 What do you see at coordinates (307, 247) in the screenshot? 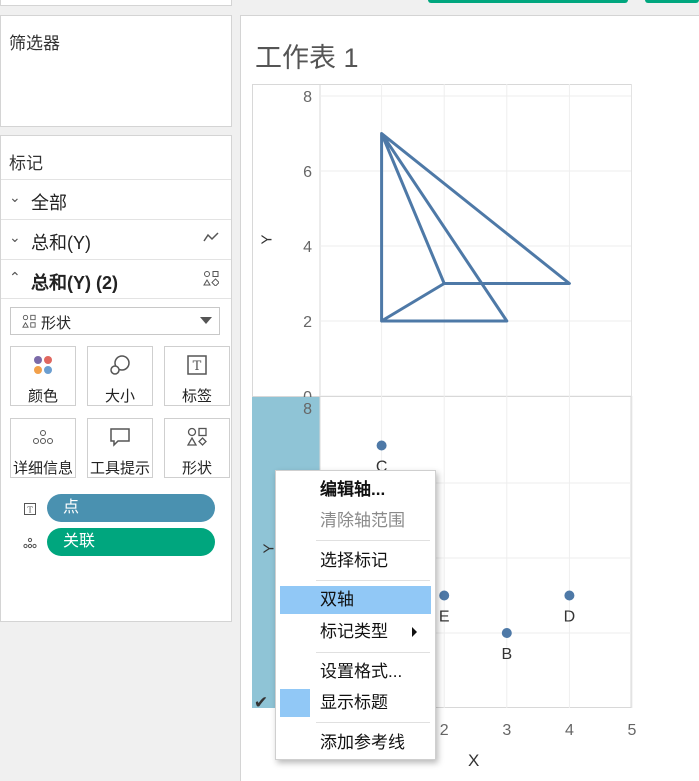
I see `y-tick-label: 4` at bounding box center [307, 247].